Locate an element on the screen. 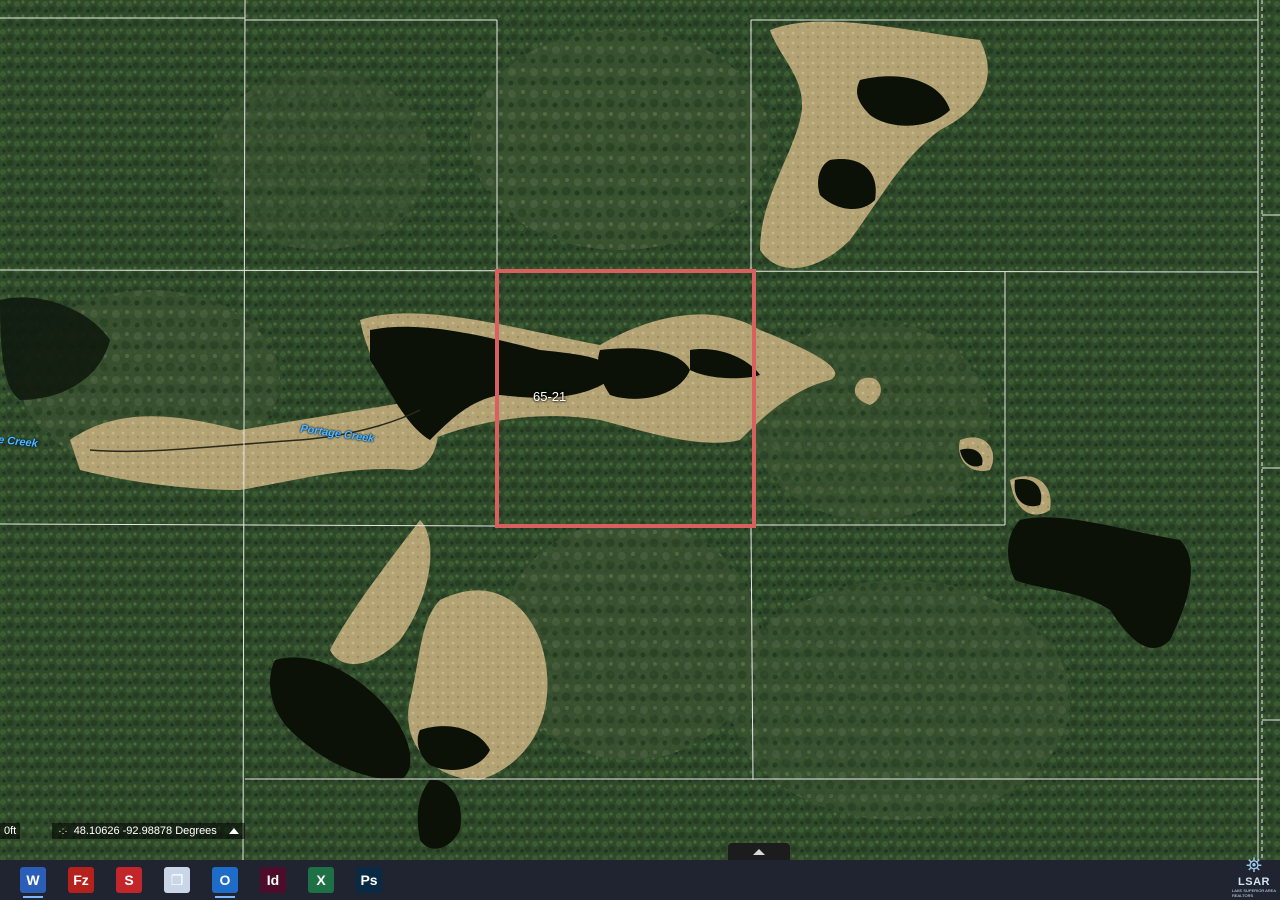 This screenshot has height=900, width=1280. lsar-logo: ⛯ LSAR LAKE SUPERIOR AREA REALTORS is located at coordinates (1254, 874).